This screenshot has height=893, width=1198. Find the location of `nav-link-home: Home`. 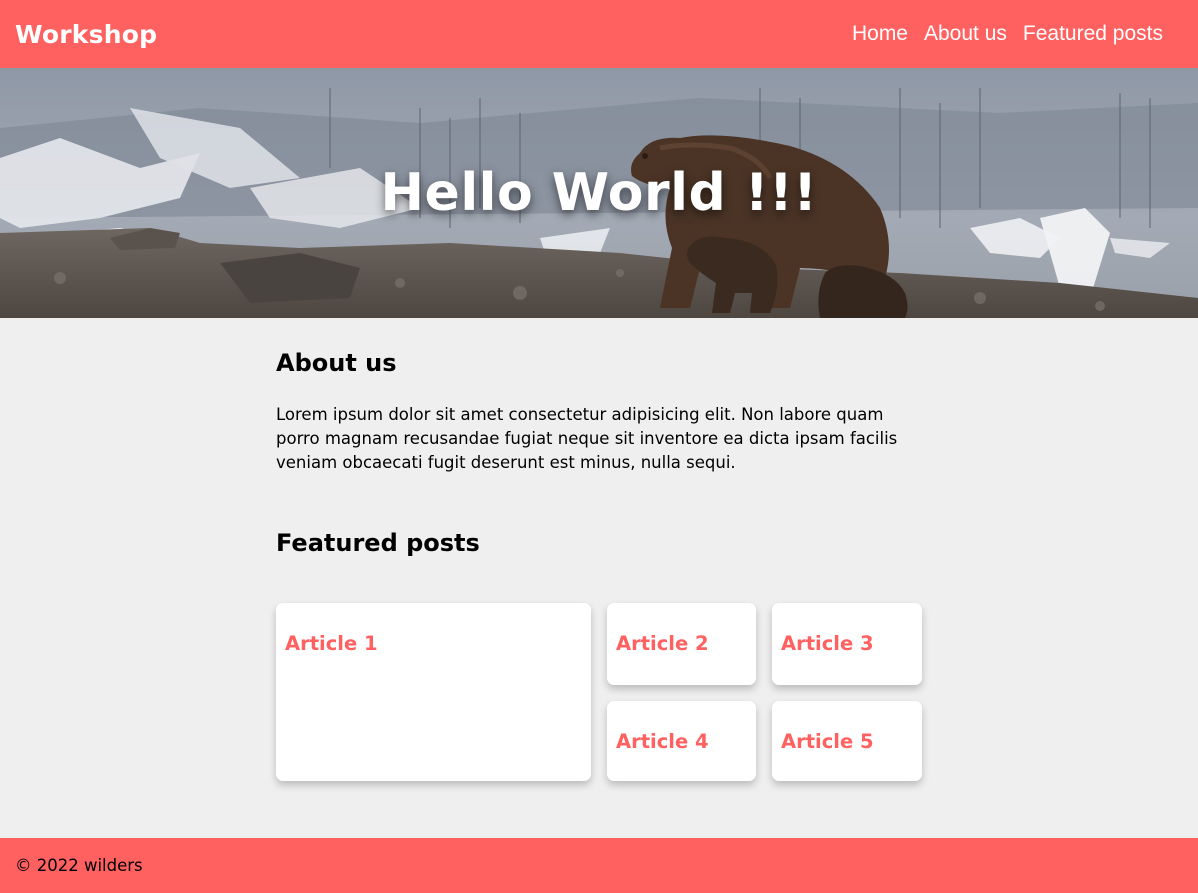

nav-link-home: Home is located at coordinates (880, 34).